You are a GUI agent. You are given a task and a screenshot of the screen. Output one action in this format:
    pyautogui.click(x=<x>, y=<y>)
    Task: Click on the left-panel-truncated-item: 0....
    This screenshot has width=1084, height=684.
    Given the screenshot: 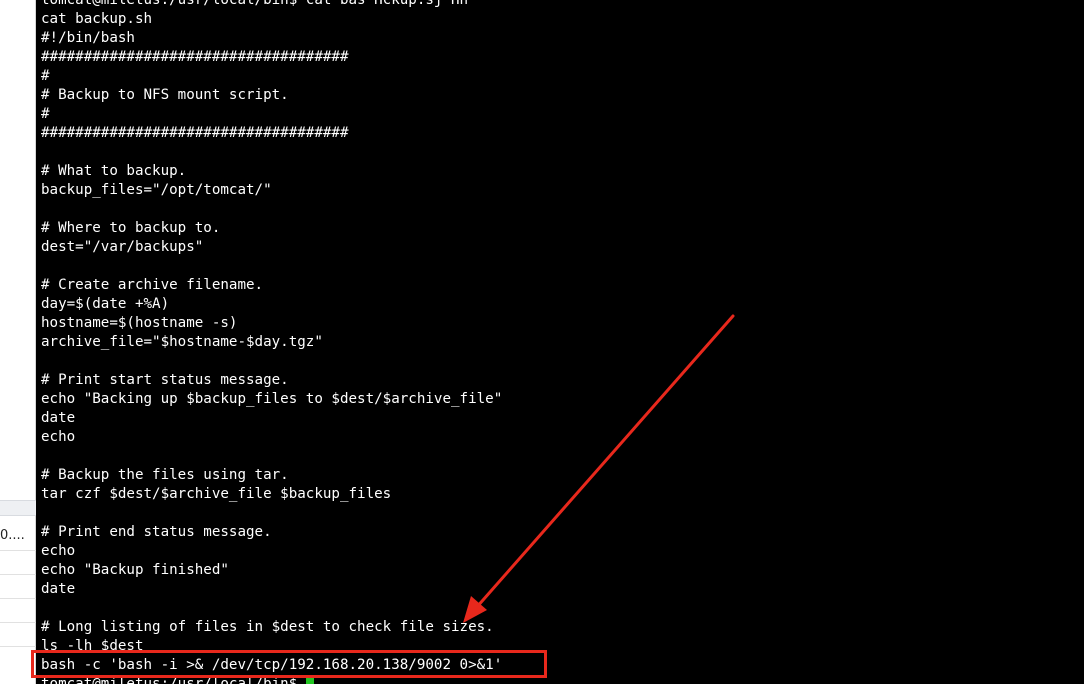 What is the action you would take?
    pyautogui.click(x=12, y=535)
    